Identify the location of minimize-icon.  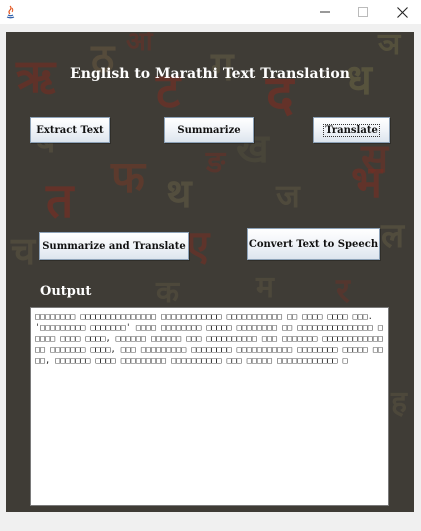
(325, 12).